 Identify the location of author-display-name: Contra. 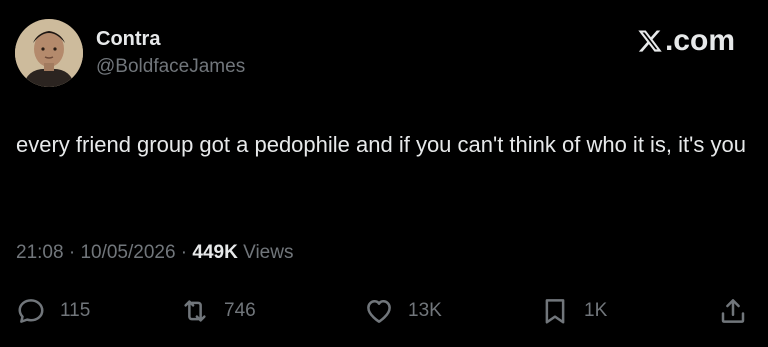
(128, 39).